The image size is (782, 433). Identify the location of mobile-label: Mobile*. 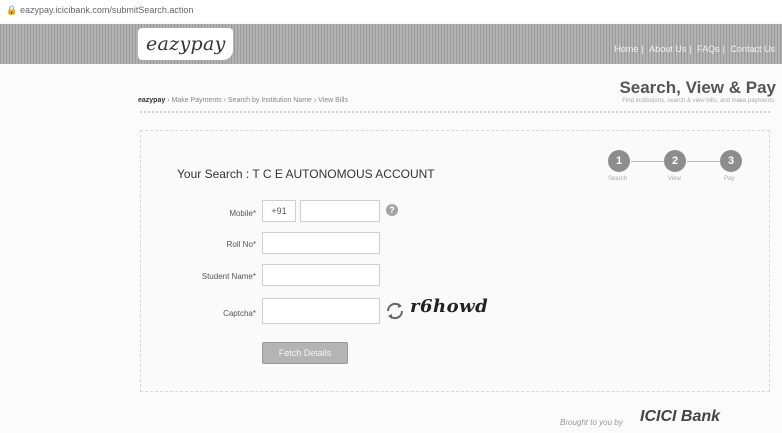
(242, 213).